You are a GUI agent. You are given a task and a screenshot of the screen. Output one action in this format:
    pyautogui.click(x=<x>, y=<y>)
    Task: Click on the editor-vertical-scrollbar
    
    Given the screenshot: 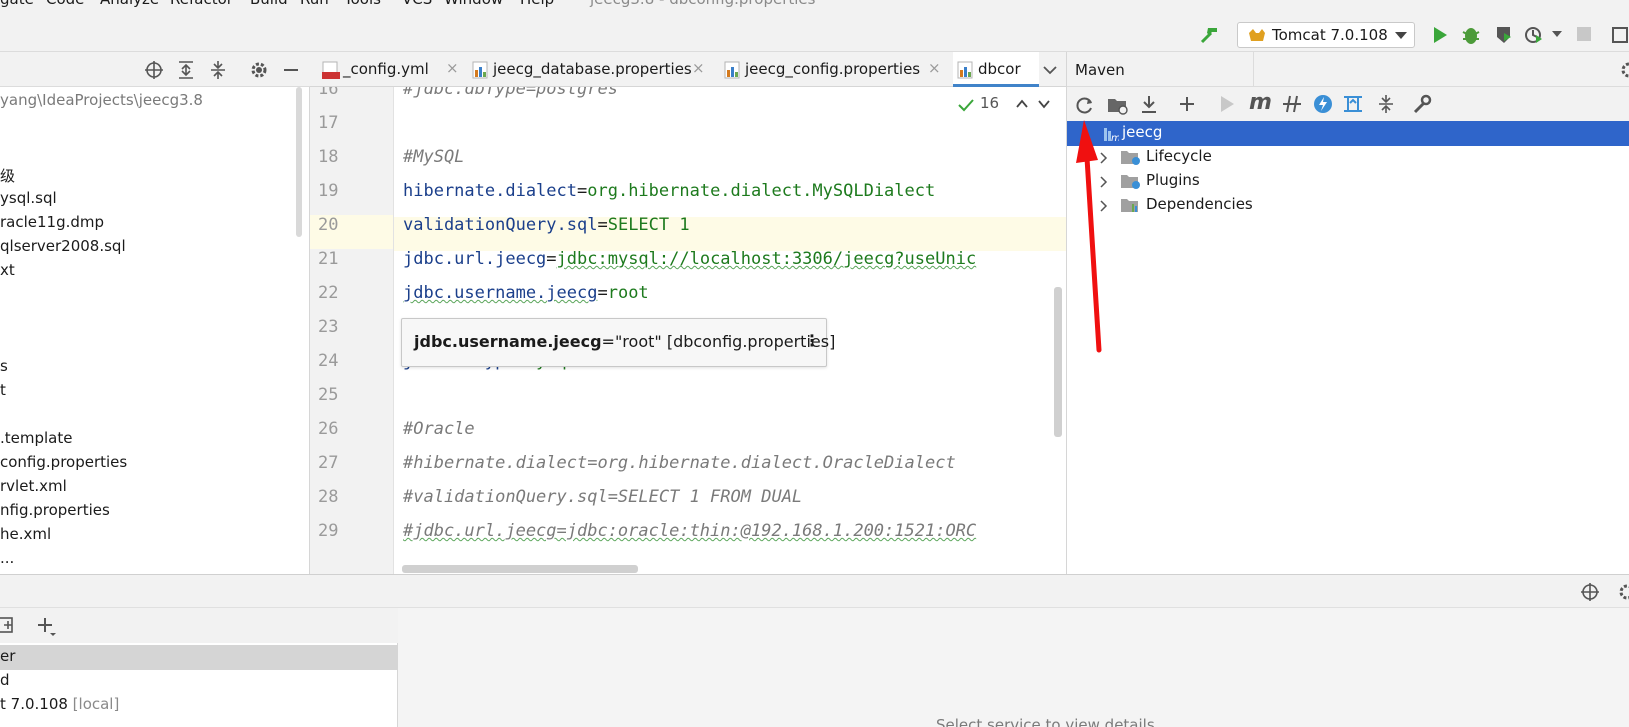 What is the action you would take?
    pyautogui.click(x=1058, y=362)
    